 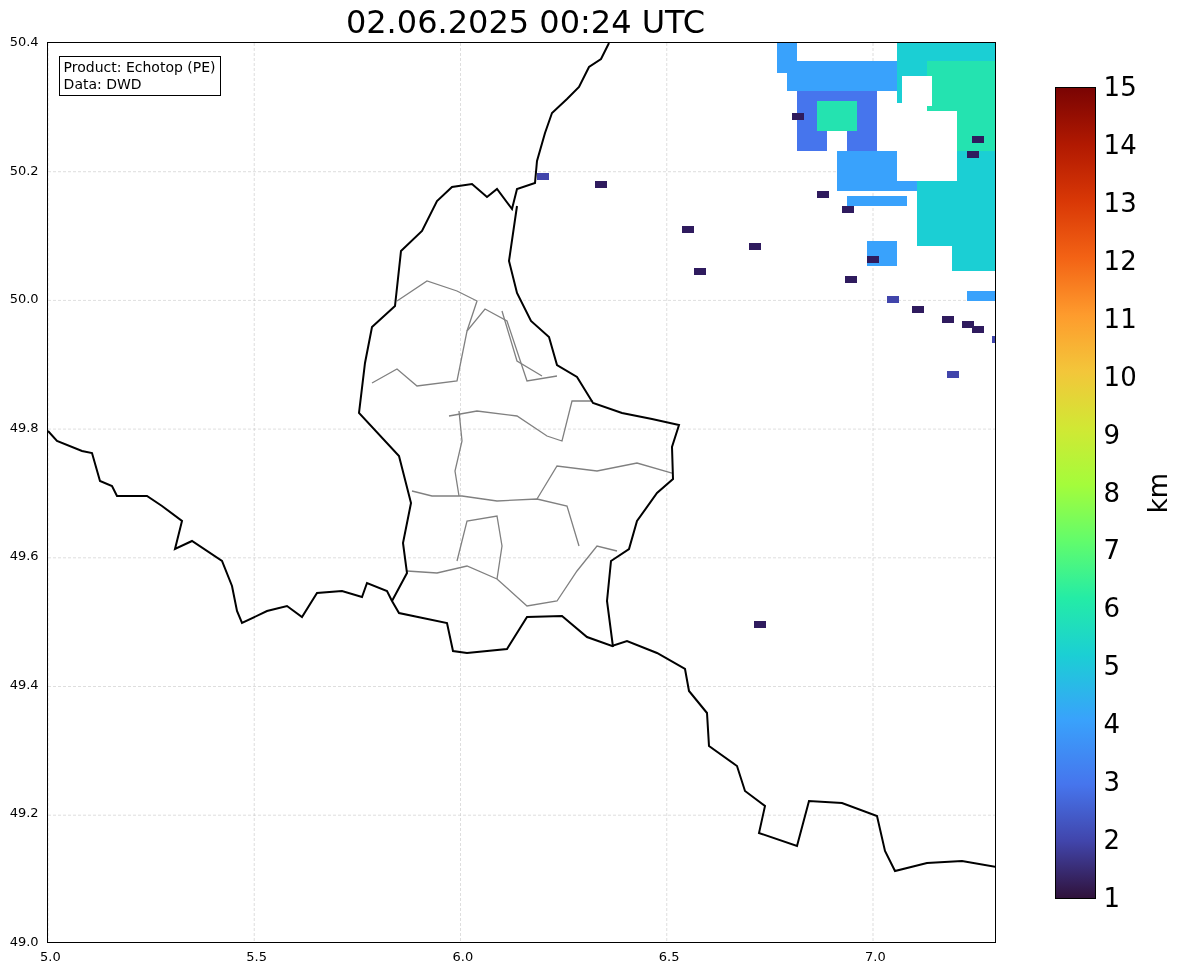 What do you see at coordinates (24, 427) in the screenshot?
I see `y-tick-label: 49.8` at bounding box center [24, 427].